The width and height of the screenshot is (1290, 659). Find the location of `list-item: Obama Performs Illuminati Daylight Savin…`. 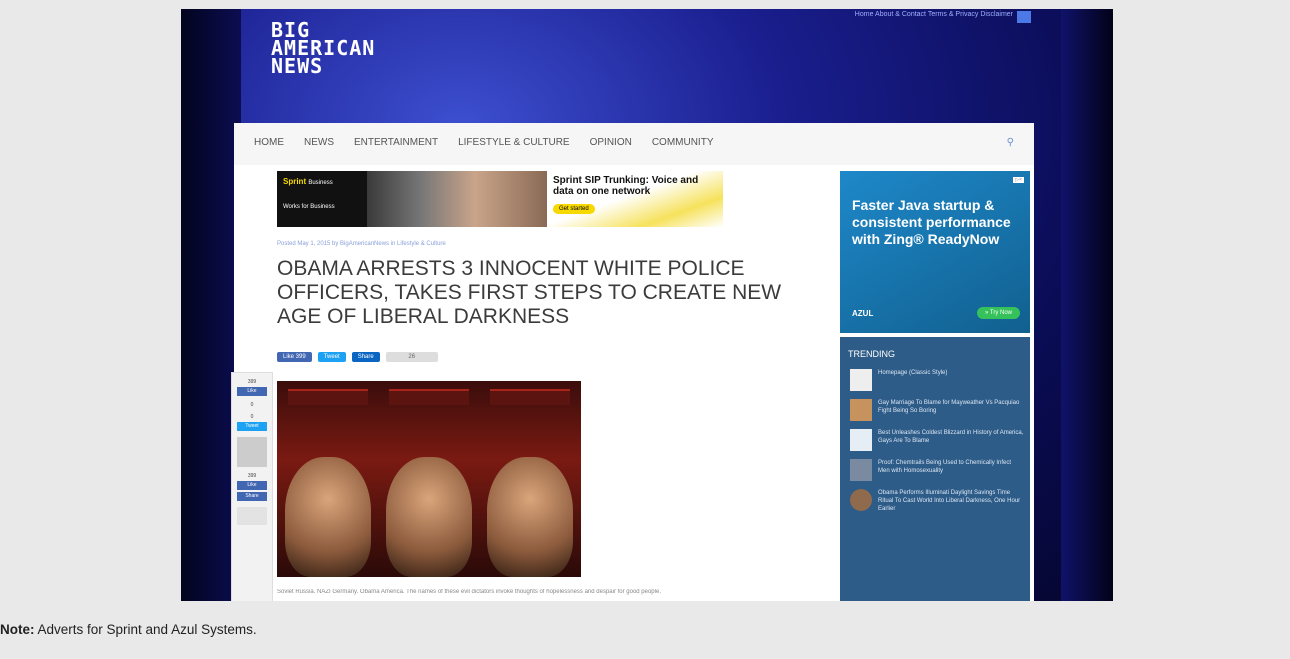

list-item: Obama Performs Illuminati Daylight Savin… is located at coordinates (935, 501).